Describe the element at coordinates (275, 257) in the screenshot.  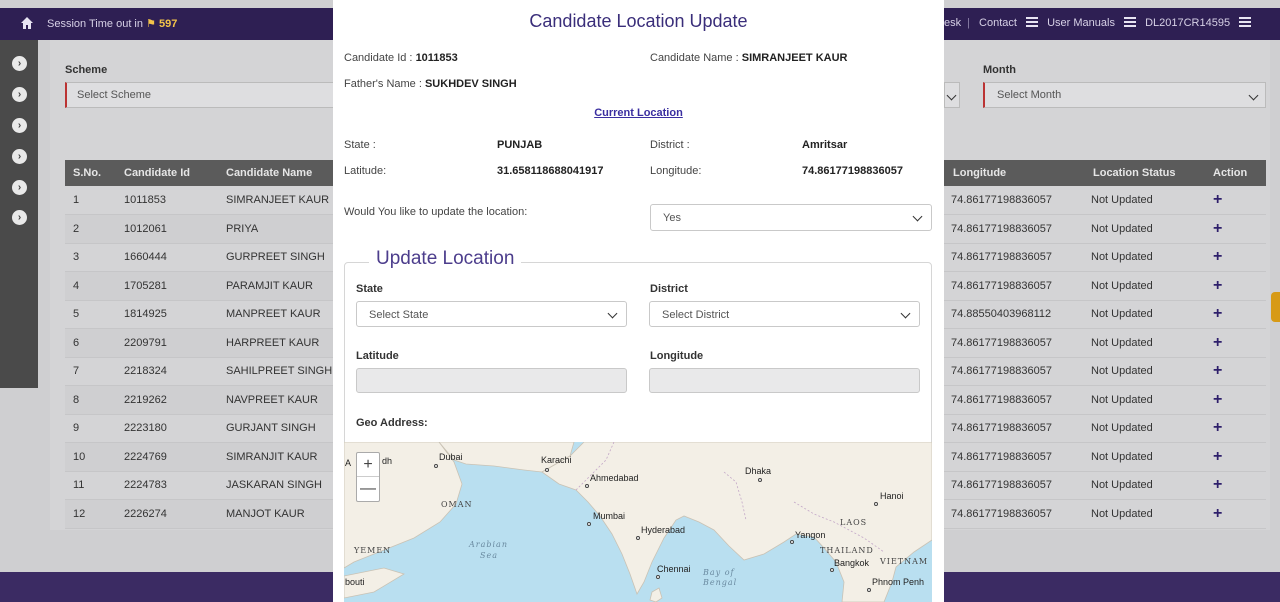
I see `row-candidate-name: GURPREET SINGH` at that location.